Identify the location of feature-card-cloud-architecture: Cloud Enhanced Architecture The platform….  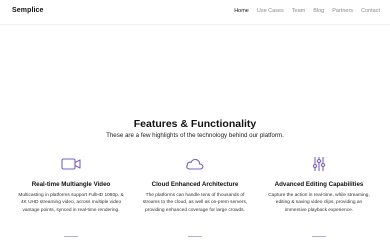
(195, 184).